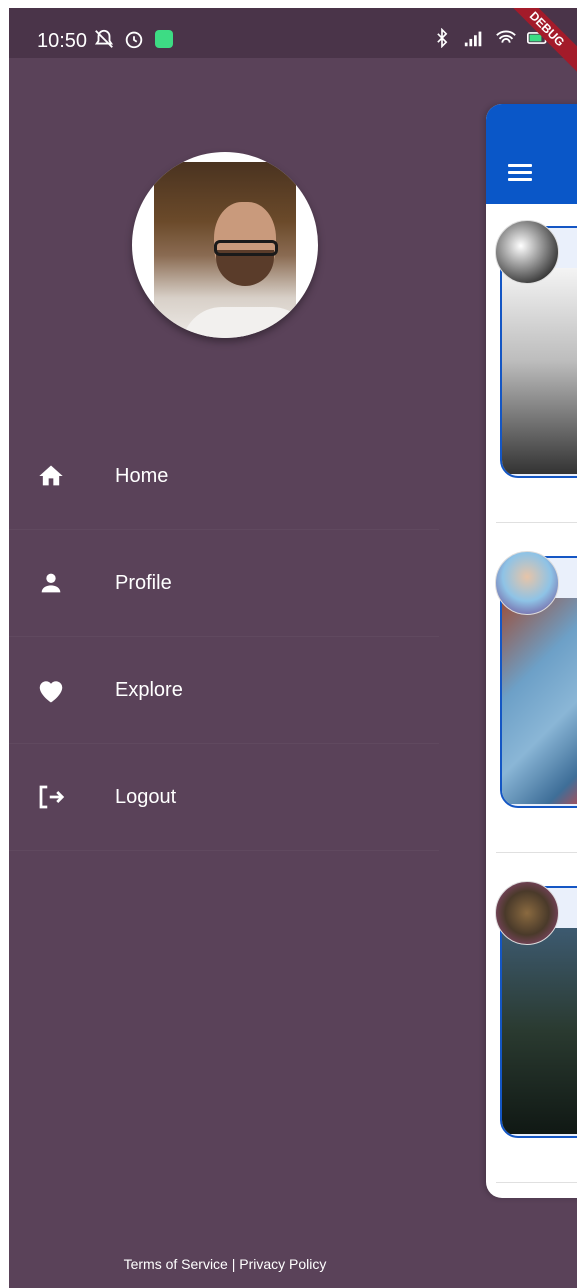  What do you see at coordinates (224, 797) in the screenshot?
I see `menu-item-logout: Logout` at bounding box center [224, 797].